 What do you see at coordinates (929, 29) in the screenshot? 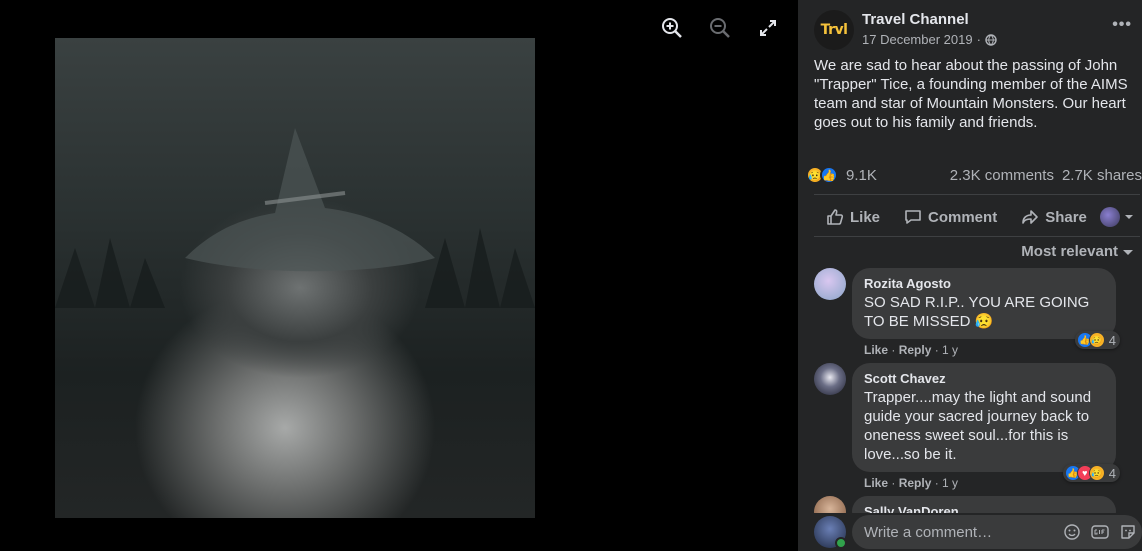
I see `page-meta: Travel Channel 17 December 2019 ·` at bounding box center [929, 29].